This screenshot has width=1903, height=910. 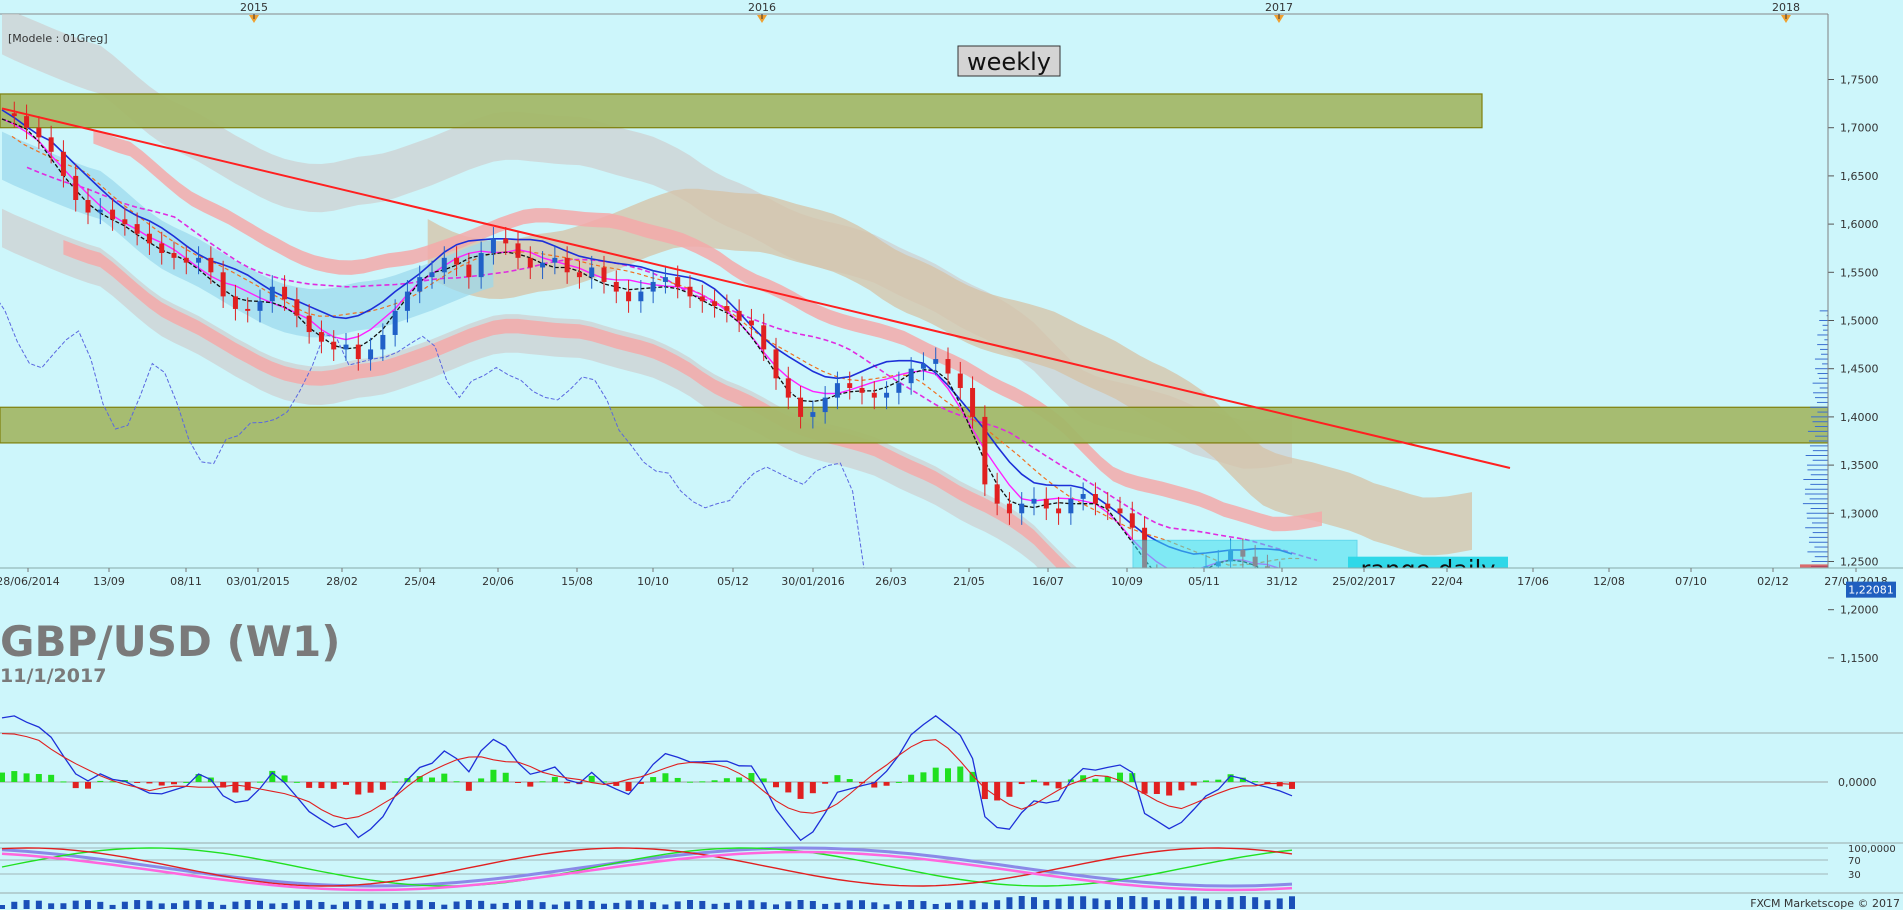 I want to click on last-price-tag: 1,22081, so click(x=1871, y=589).